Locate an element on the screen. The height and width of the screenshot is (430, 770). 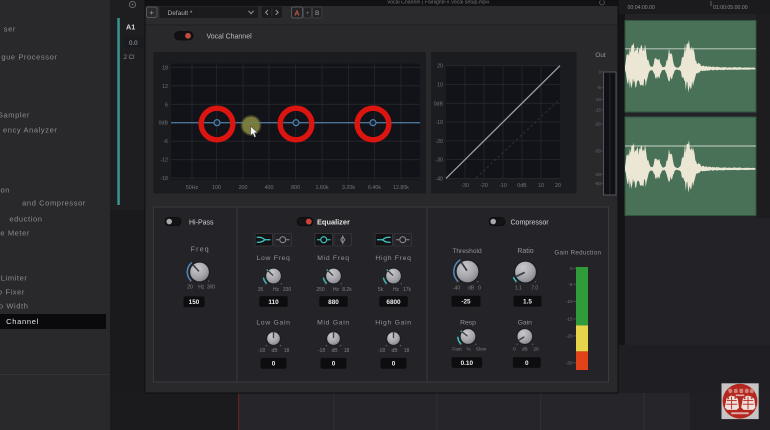
svg-text: 0.0 is located at coordinates (133, 43).